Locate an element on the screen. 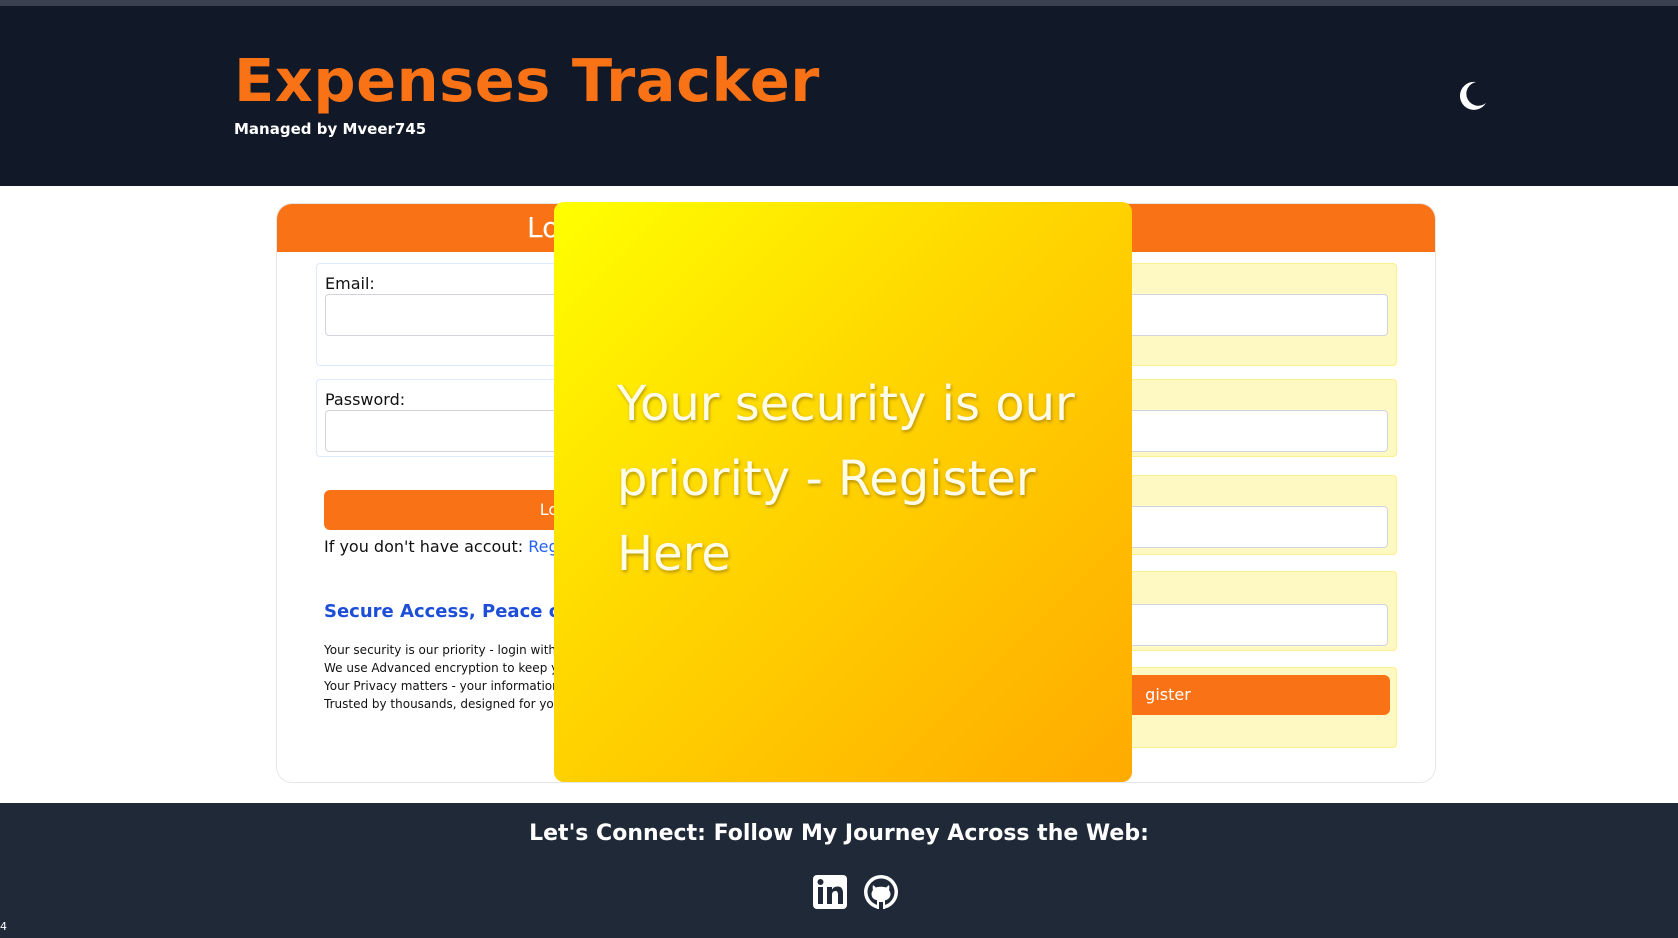 The width and height of the screenshot is (1678, 938). linkedin-icon is located at coordinates (830, 892).